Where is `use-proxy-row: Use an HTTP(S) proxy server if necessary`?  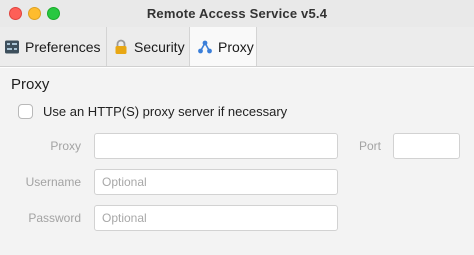
use-proxy-row: Use an HTTP(S) proxy server if necessary is located at coordinates (152, 111).